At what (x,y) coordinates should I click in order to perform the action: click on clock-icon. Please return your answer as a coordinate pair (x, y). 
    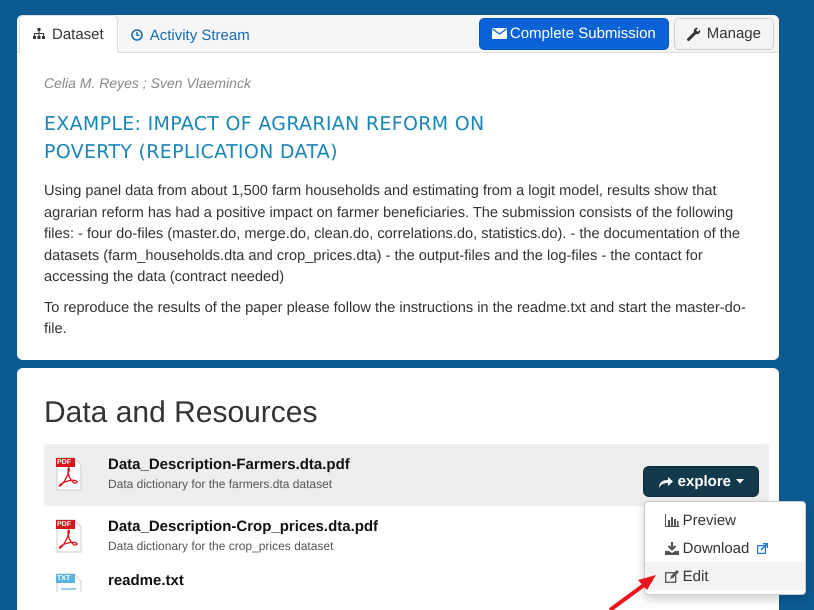
    Looking at the image, I should click on (136, 35).